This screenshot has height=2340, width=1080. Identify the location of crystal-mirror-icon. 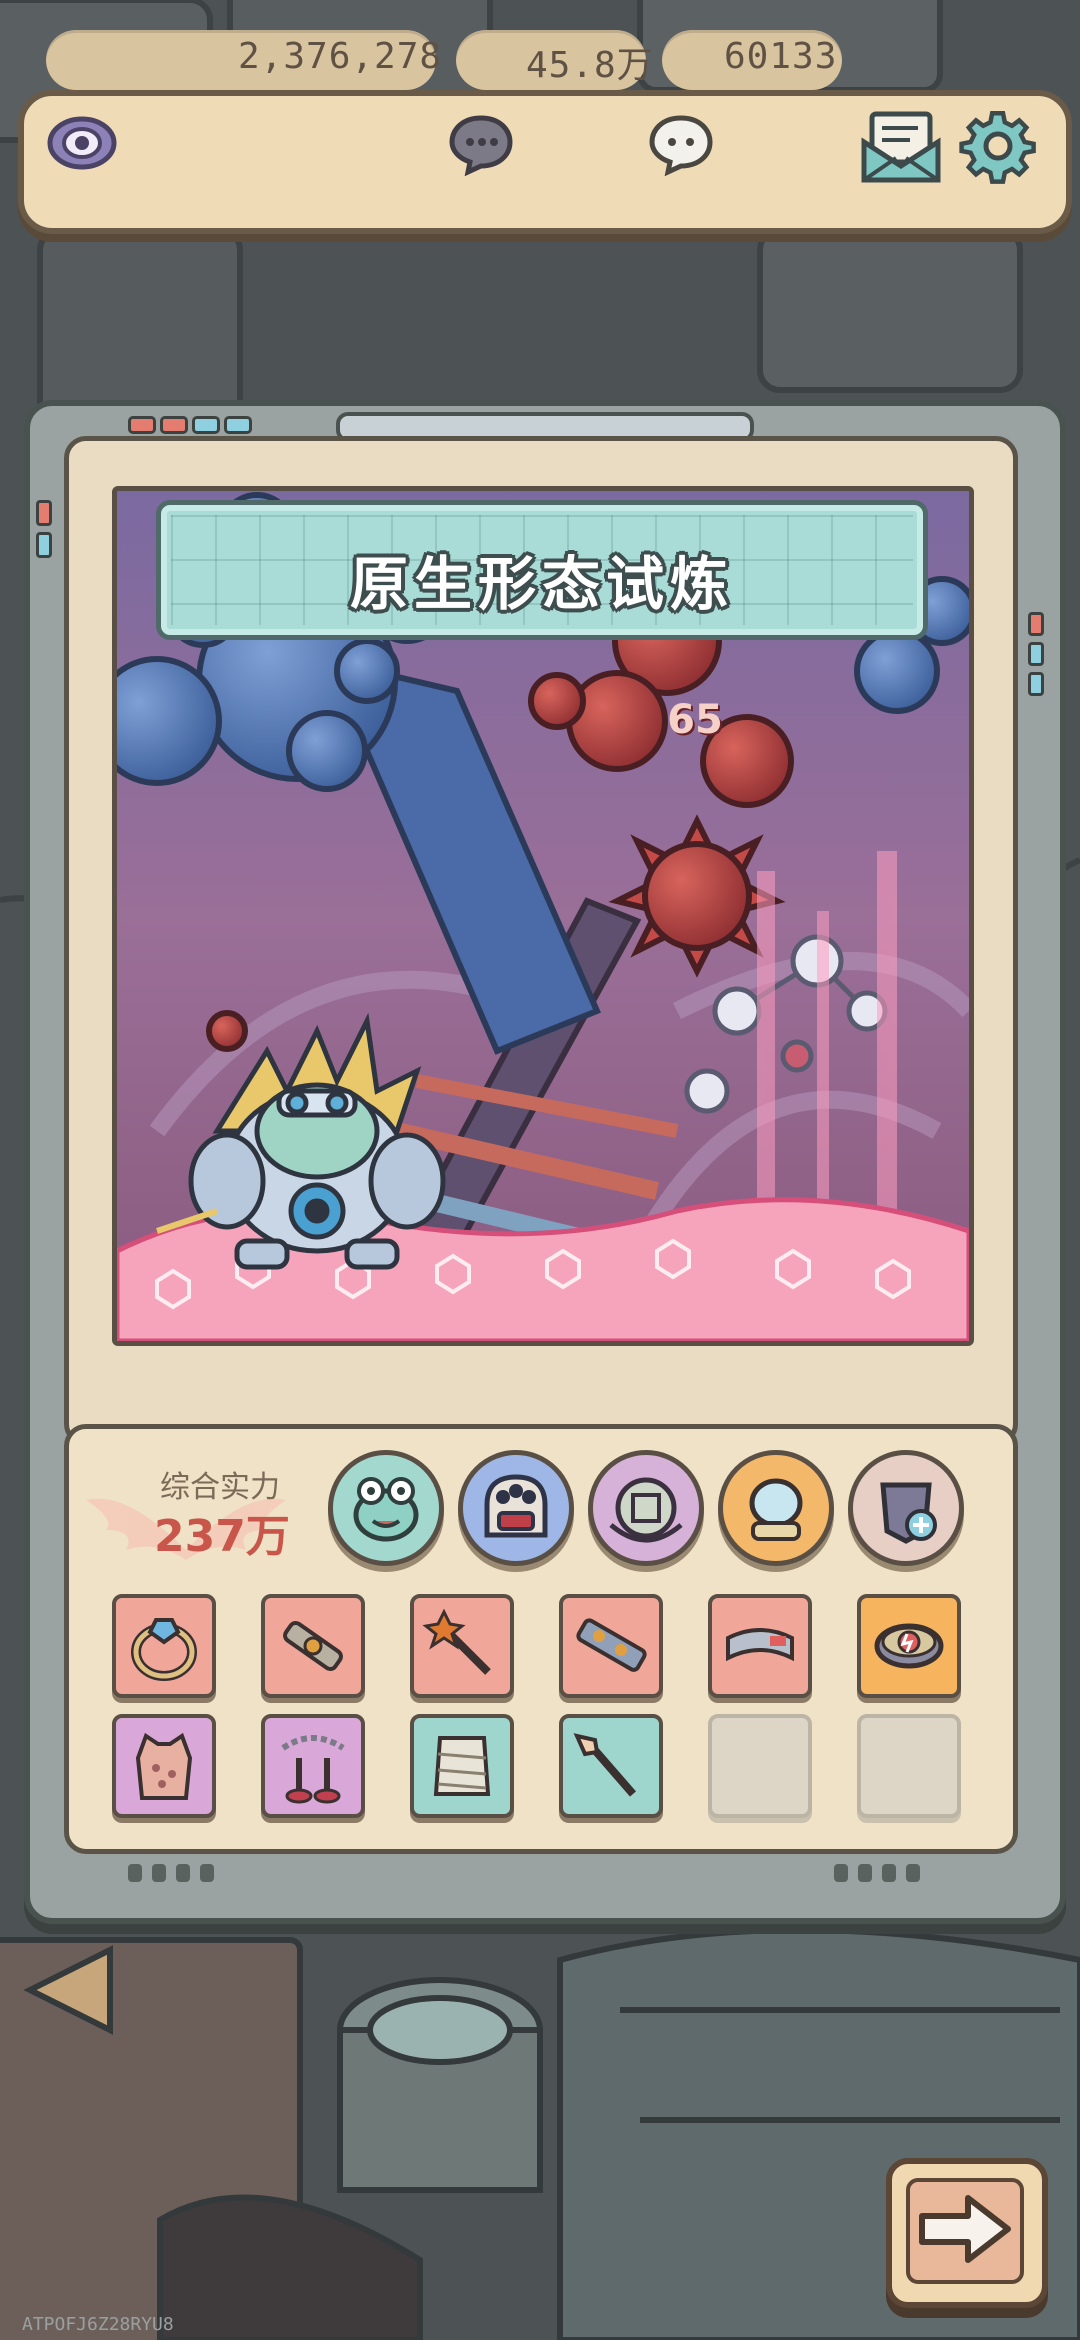
(776, 1509).